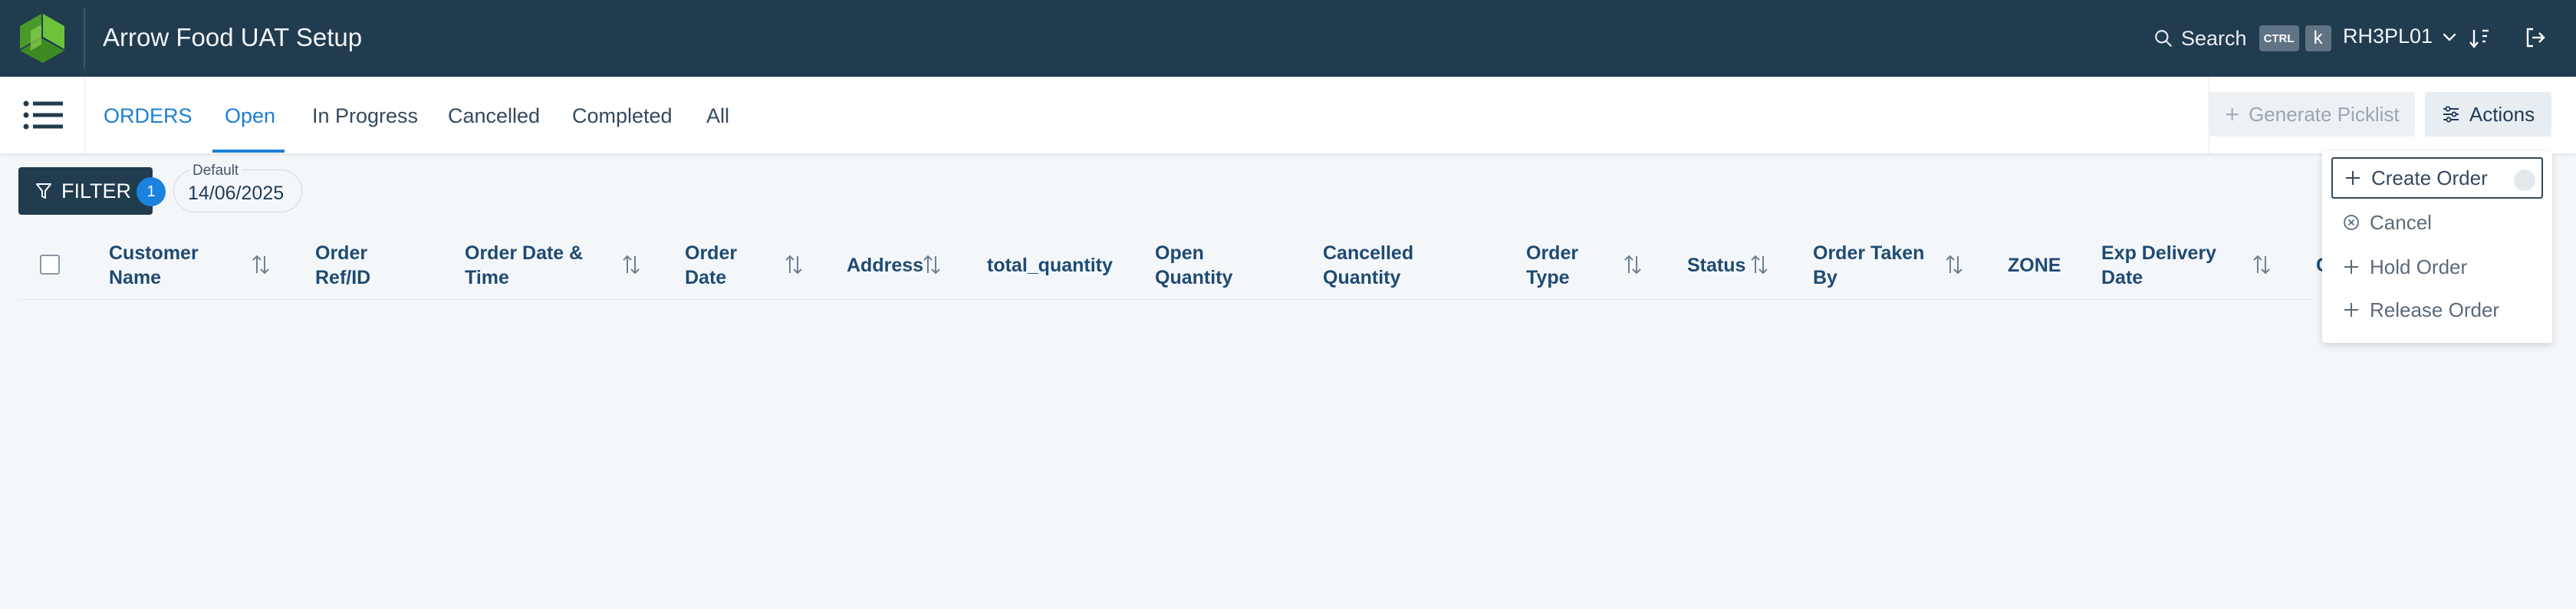 The width and height of the screenshot is (2576, 609). I want to click on filter-button: FILTER, so click(85, 191).